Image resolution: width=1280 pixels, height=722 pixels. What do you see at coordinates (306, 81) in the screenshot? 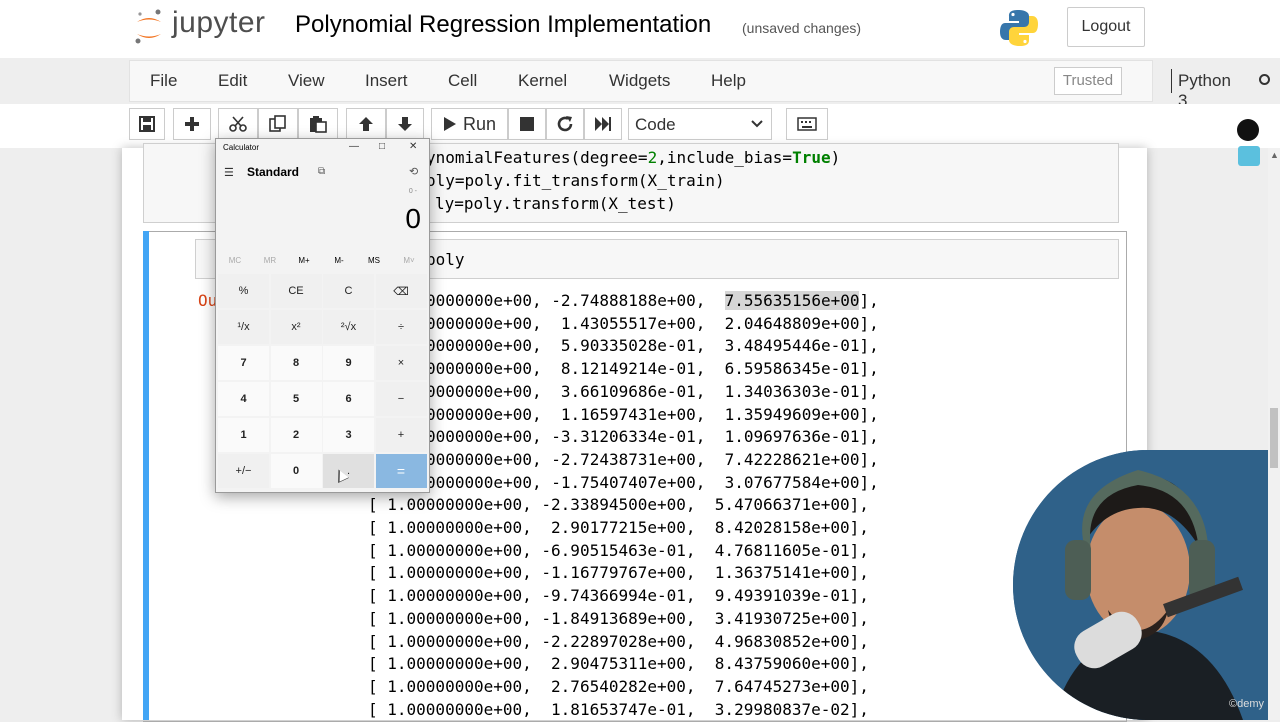
I see `menu-view: View` at bounding box center [306, 81].